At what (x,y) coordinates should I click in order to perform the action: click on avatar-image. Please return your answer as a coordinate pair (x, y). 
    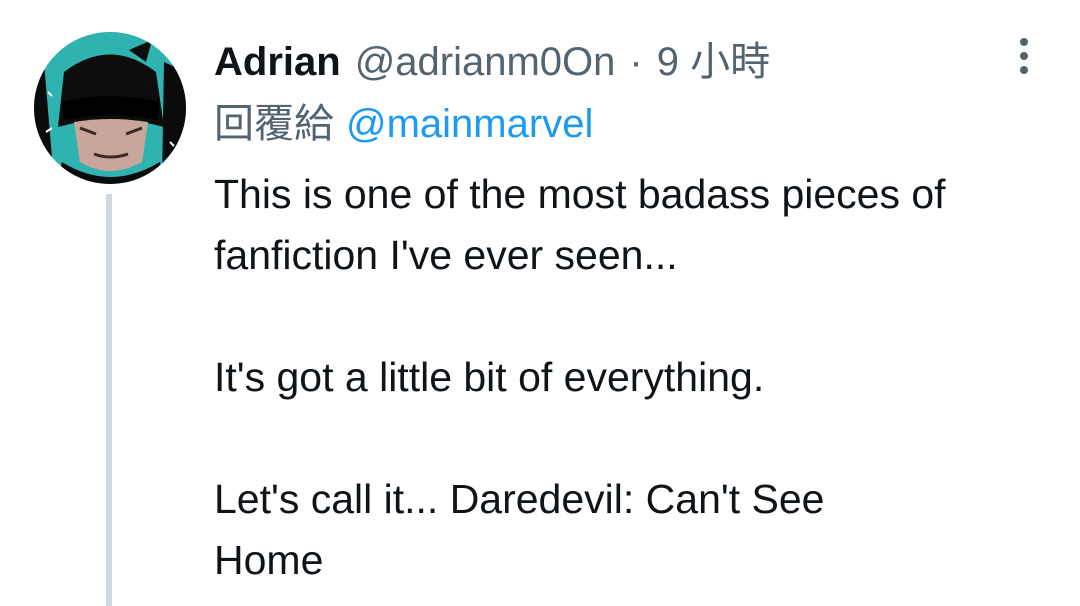
    Looking at the image, I should click on (110, 108).